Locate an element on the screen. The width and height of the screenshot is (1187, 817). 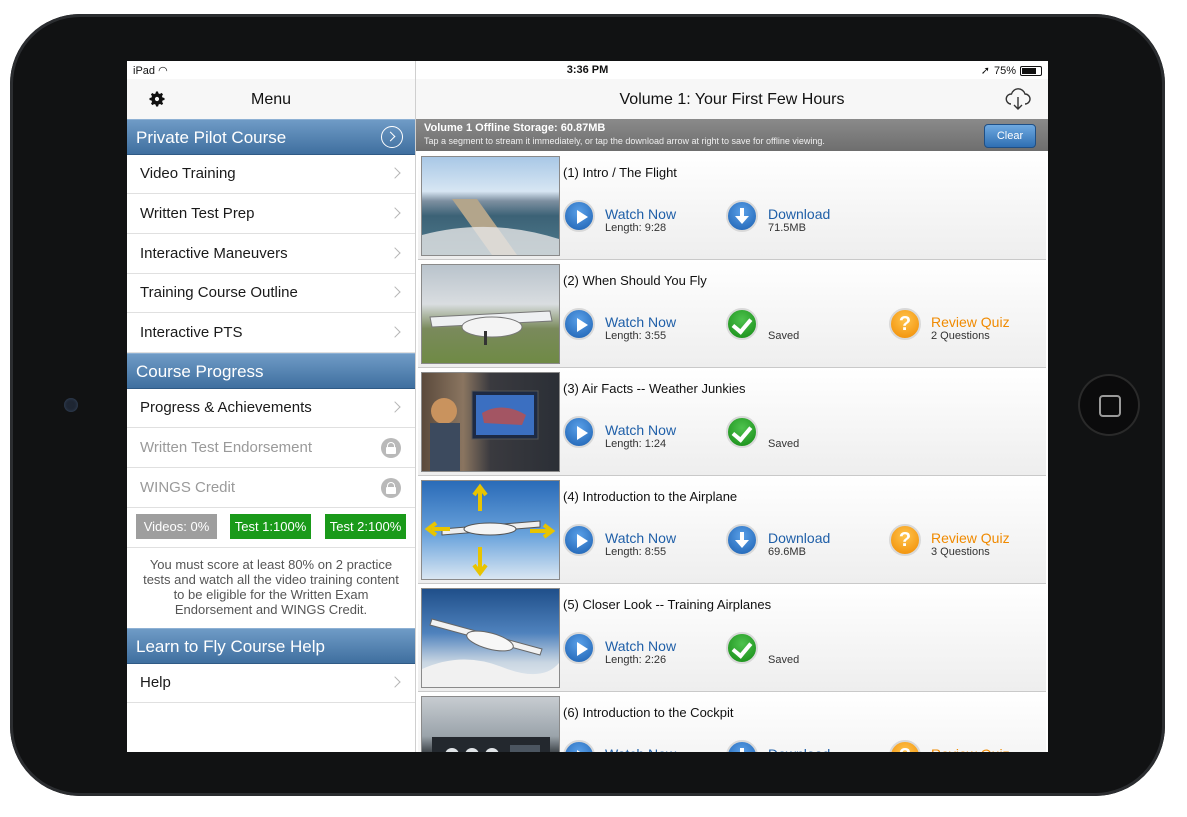
segment-length: Length: 1:24 is located at coordinates (636, 444).